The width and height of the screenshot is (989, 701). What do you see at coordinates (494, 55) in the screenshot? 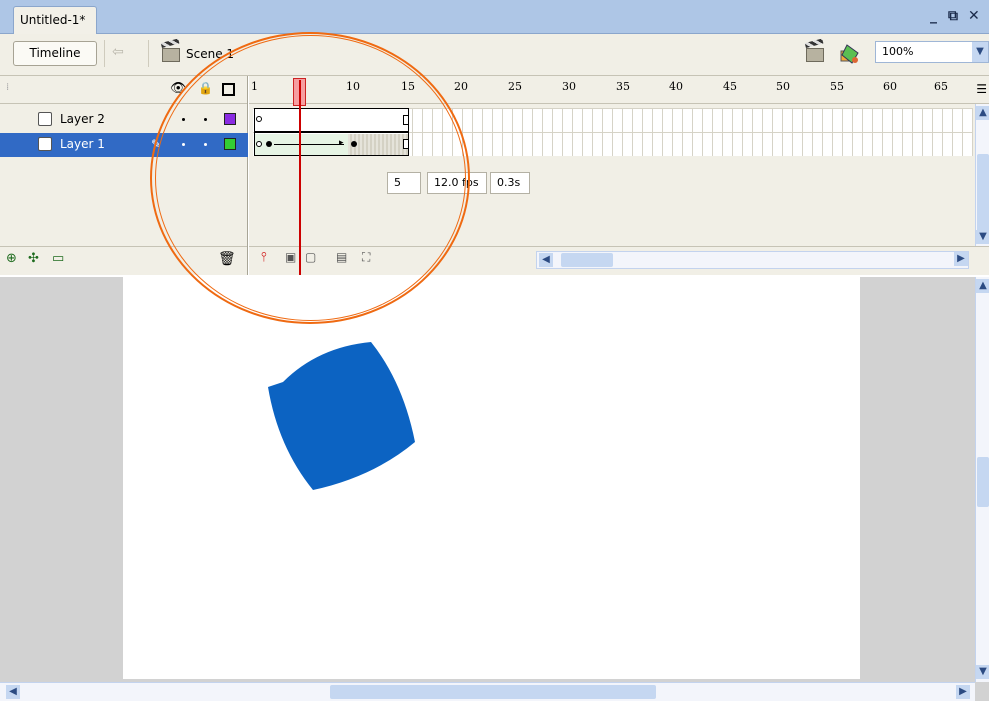
I see `edit-bar: Timeline ⇦ Scene 1 100% ▼` at bounding box center [494, 55].